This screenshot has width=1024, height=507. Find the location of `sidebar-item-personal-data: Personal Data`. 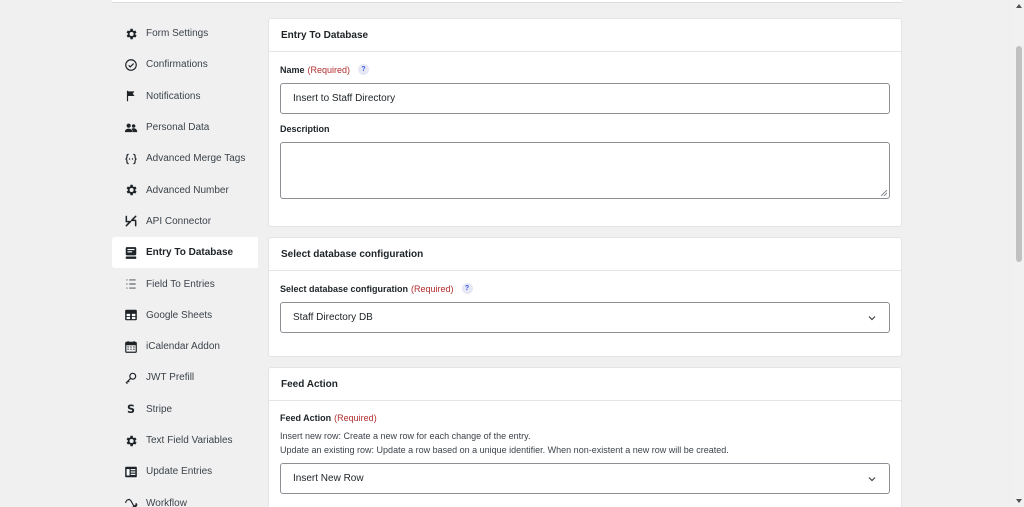

sidebar-item-personal-data: Personal Data is located at coordinates (185, 127).